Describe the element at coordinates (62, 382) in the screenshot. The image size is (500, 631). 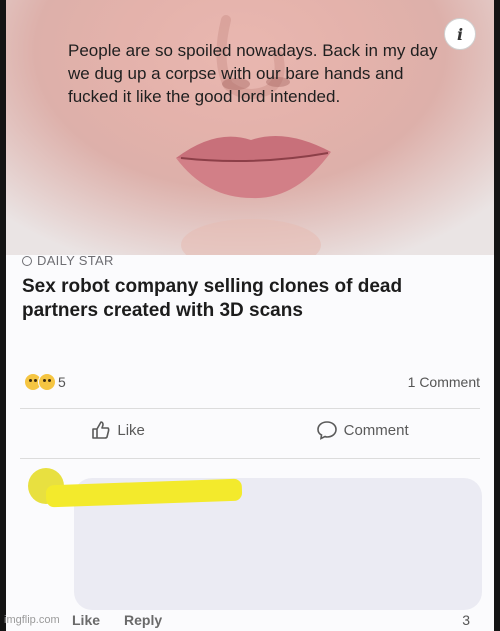
I see `reaction-count: 5` at that location.